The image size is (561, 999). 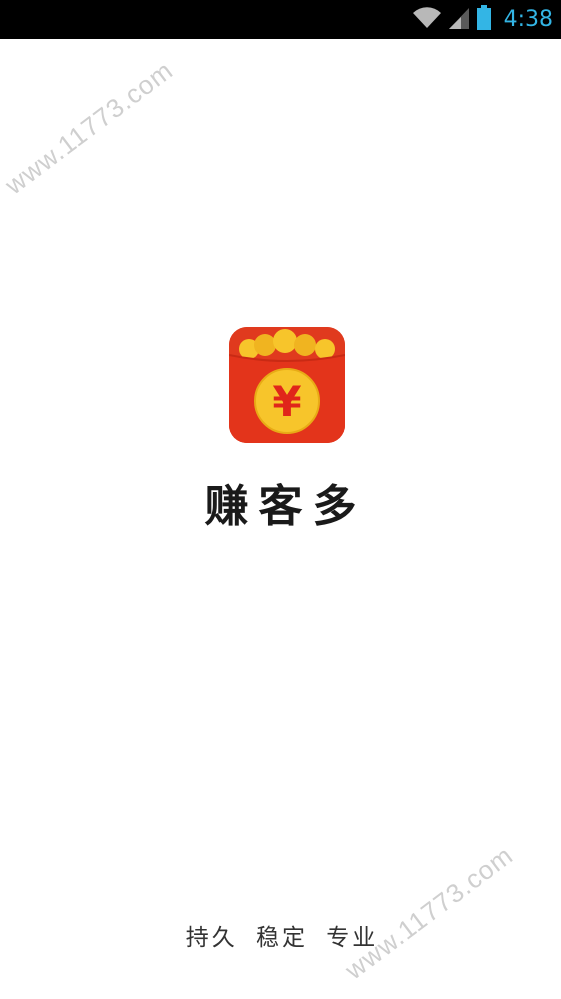 I want to click on yen-icon: ¥, so click(x=286, y=401).